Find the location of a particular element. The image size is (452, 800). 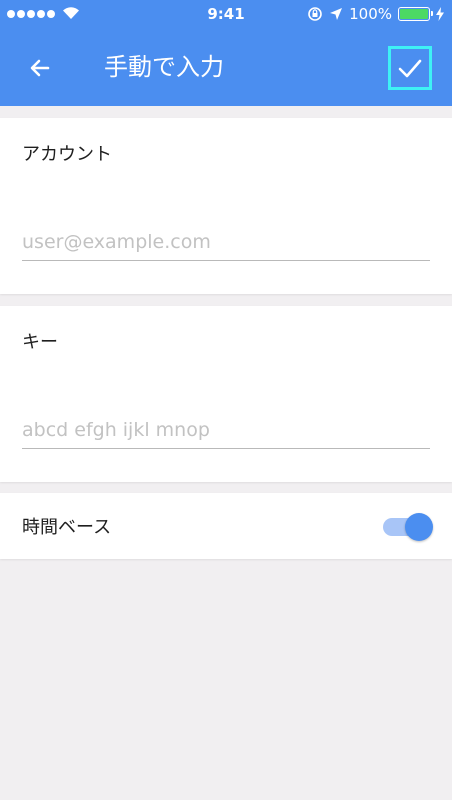

arrow-left-icon is located at coordinates (40, 68).